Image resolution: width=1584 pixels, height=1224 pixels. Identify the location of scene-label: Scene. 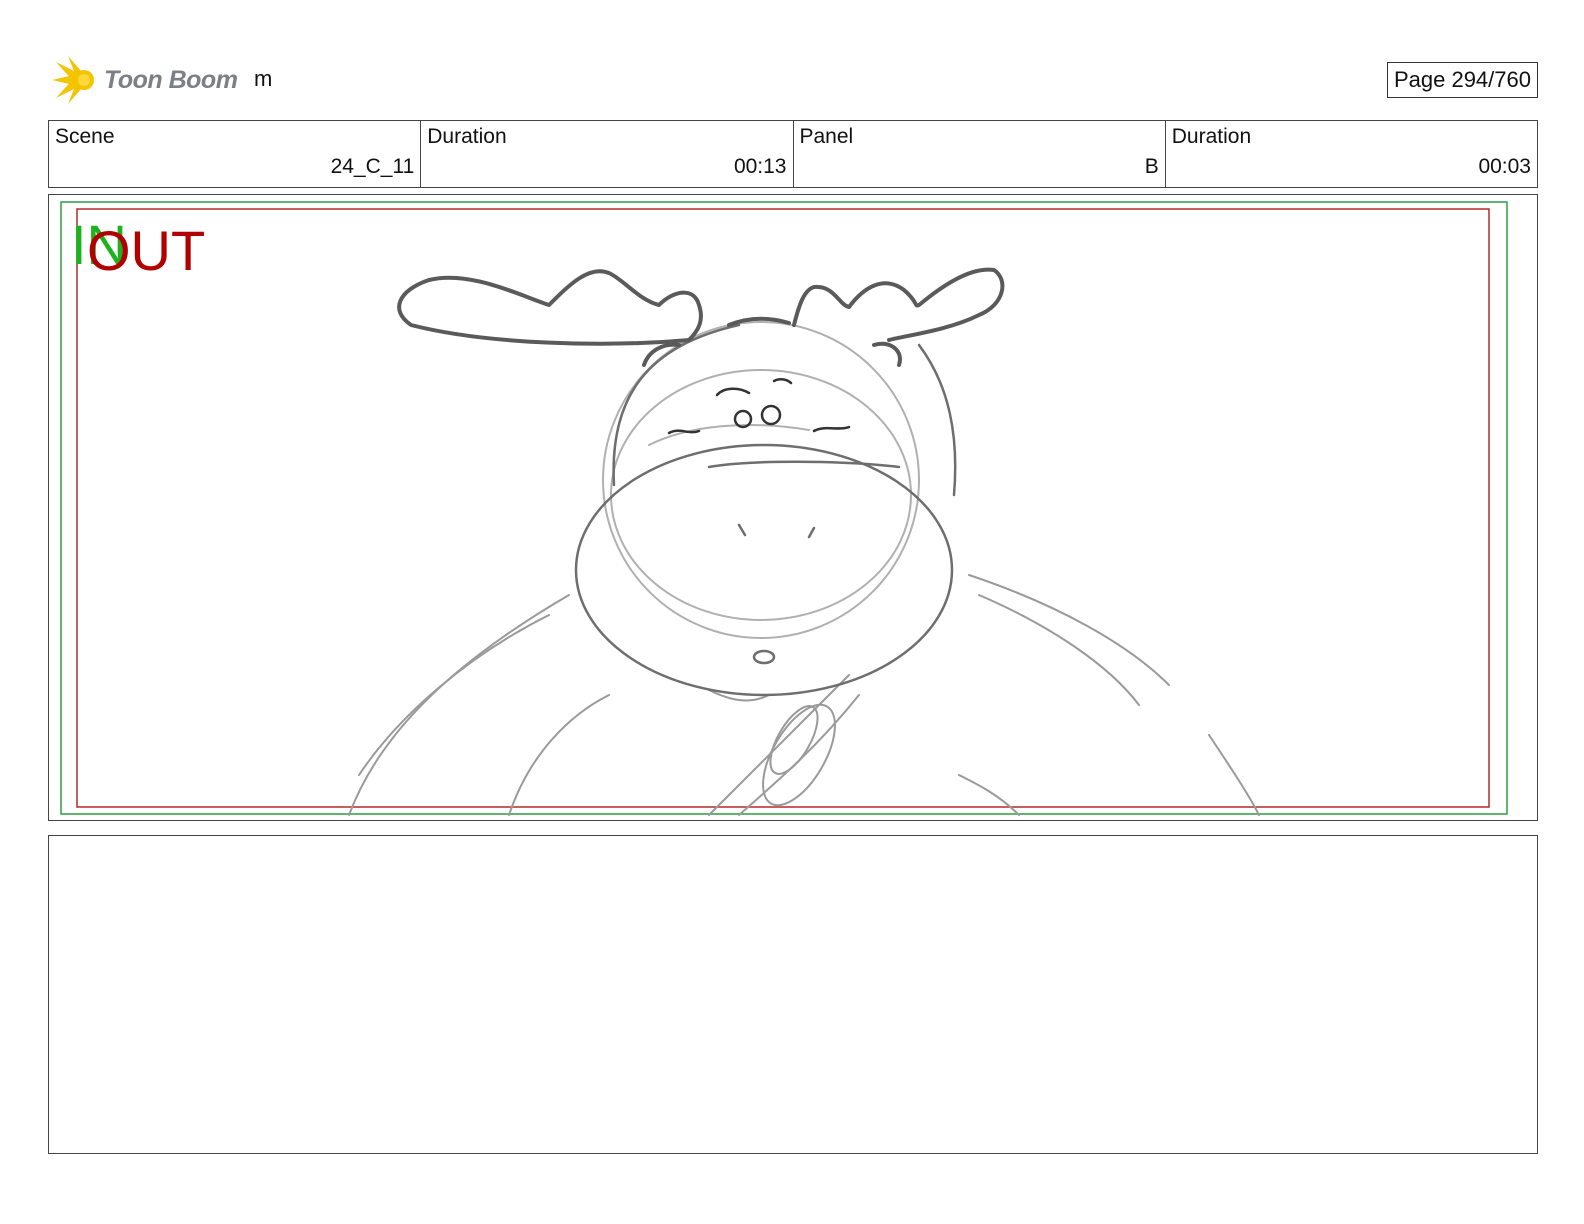
(85, 136).